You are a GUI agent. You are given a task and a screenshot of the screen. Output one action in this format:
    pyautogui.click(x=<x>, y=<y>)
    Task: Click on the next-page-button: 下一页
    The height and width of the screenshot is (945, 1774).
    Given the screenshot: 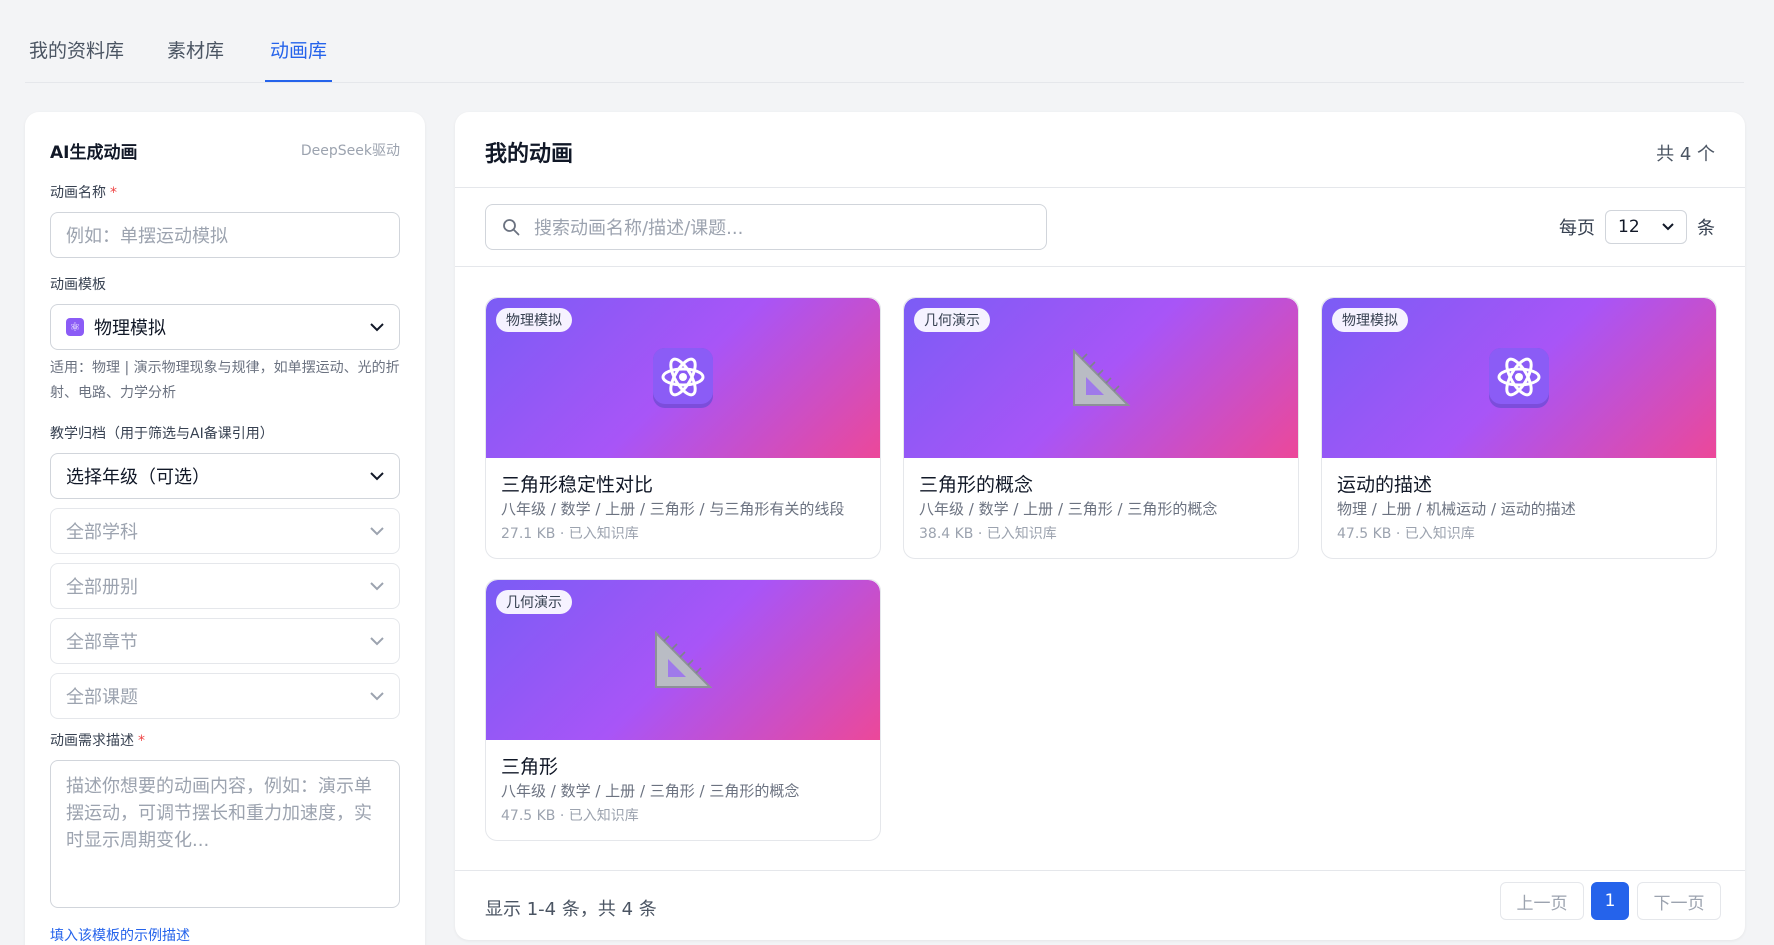 What is the action you would take?
    pyautogui.click(x=1679, y=901)
    